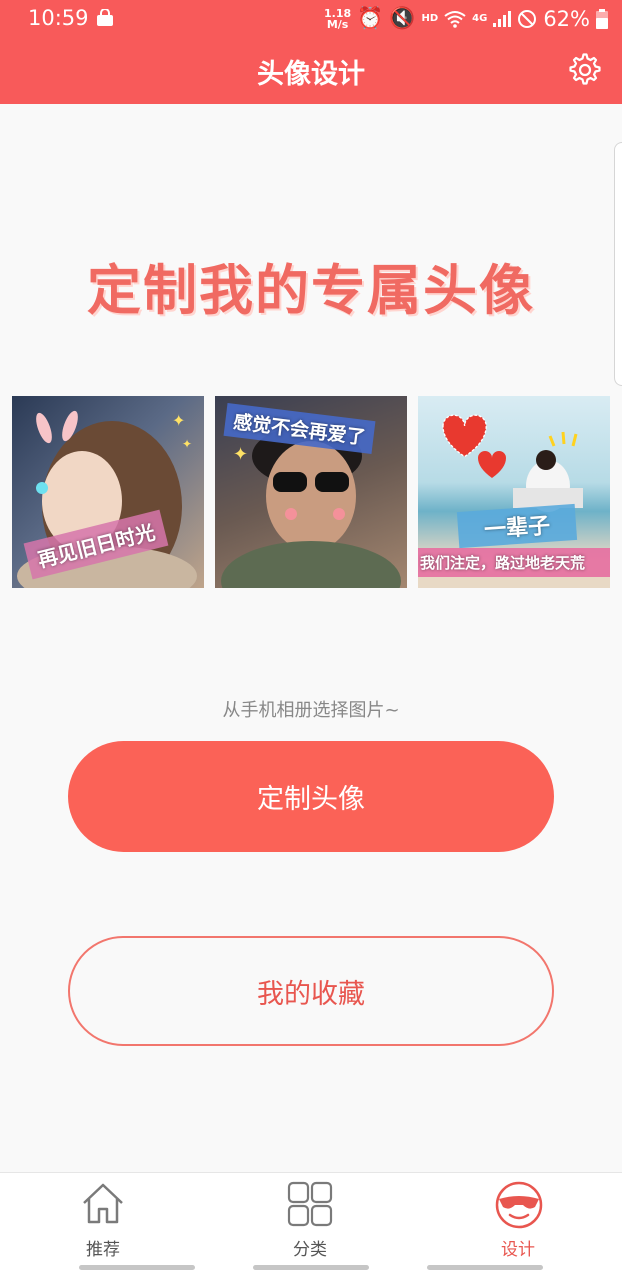  What do you see at coordinates (402, 18) in the screenshot?
I see `mute-icon: 🔇` at bounding box center [402, 18].